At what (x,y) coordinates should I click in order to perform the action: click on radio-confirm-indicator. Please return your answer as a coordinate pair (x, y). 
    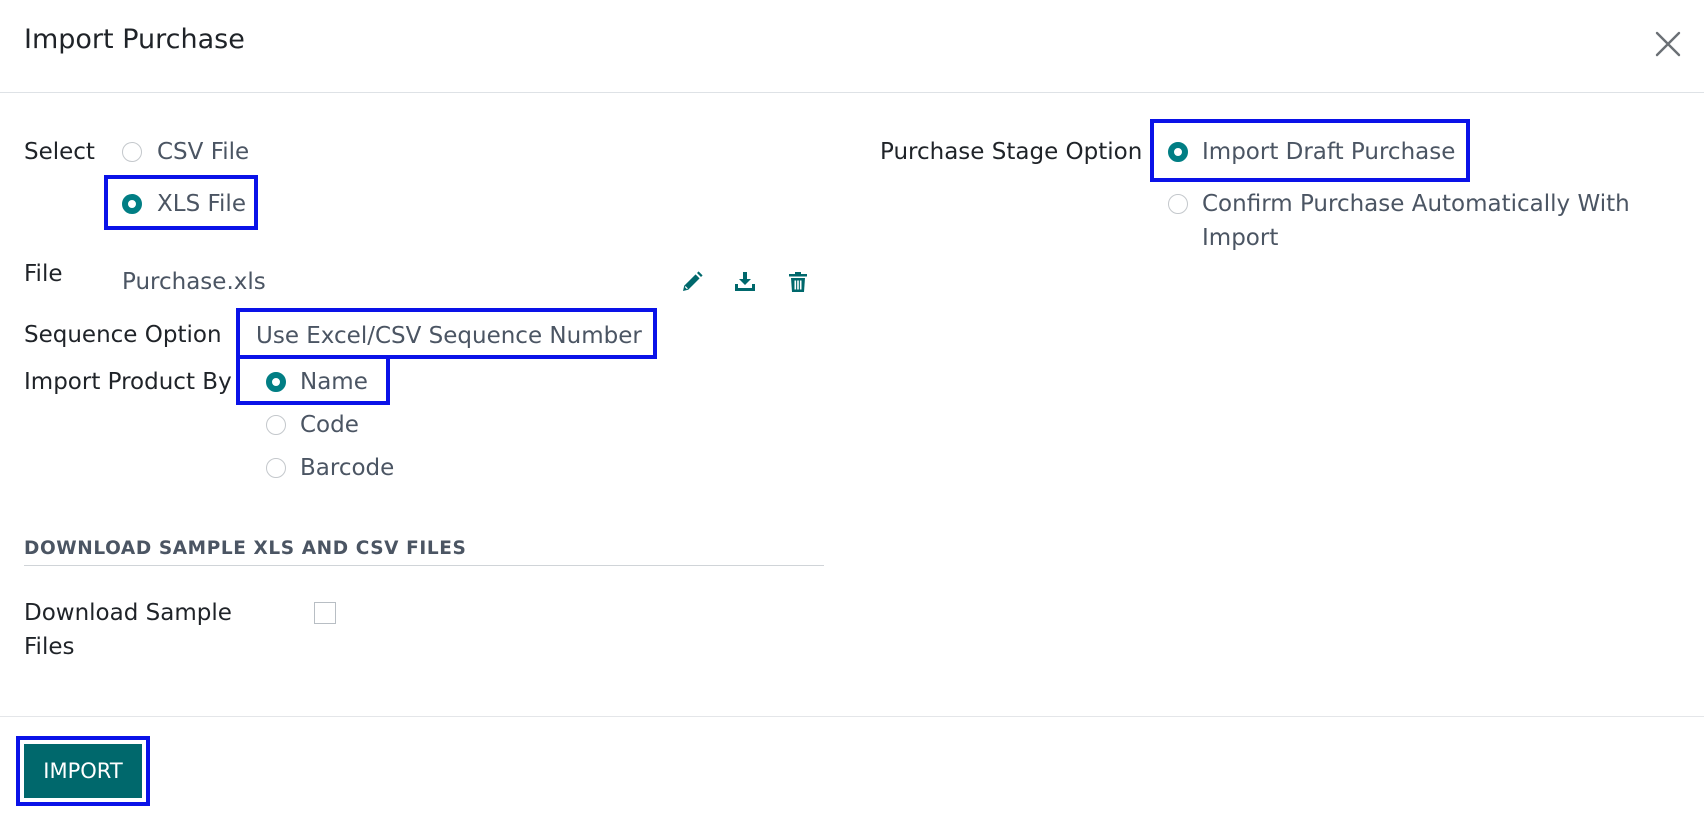
    Looking at the image, I should click on (1178, 204).